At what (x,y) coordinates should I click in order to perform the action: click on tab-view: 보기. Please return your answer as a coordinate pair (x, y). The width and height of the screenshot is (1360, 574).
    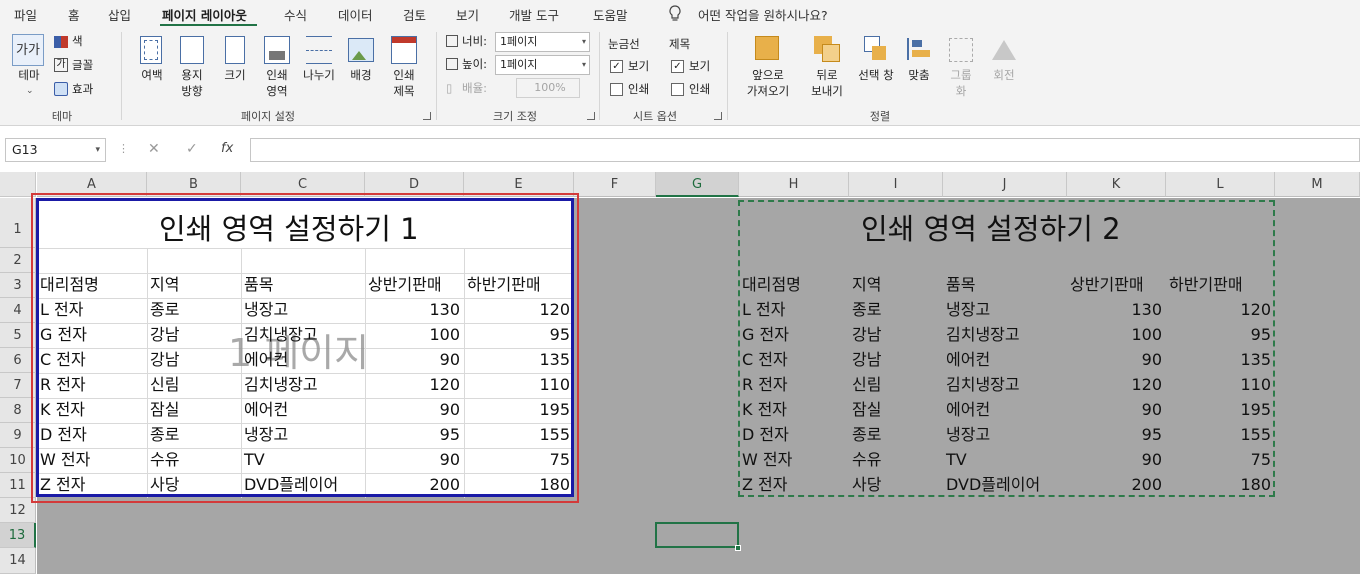
    Looking at the image, I should click on (467, 14).